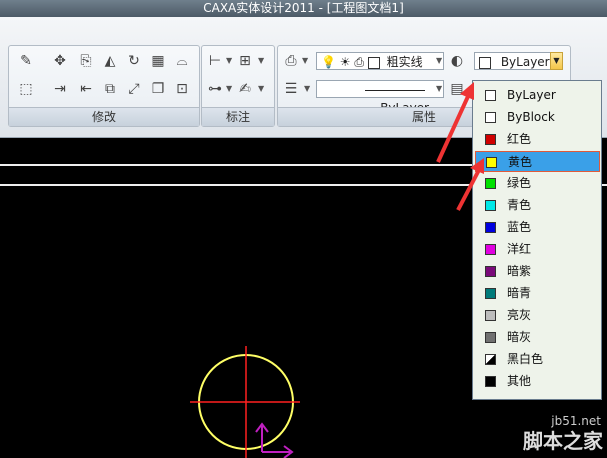 The image size is (607, 458). I want to click on dimension-icon: ⊢, so click(215, 61).